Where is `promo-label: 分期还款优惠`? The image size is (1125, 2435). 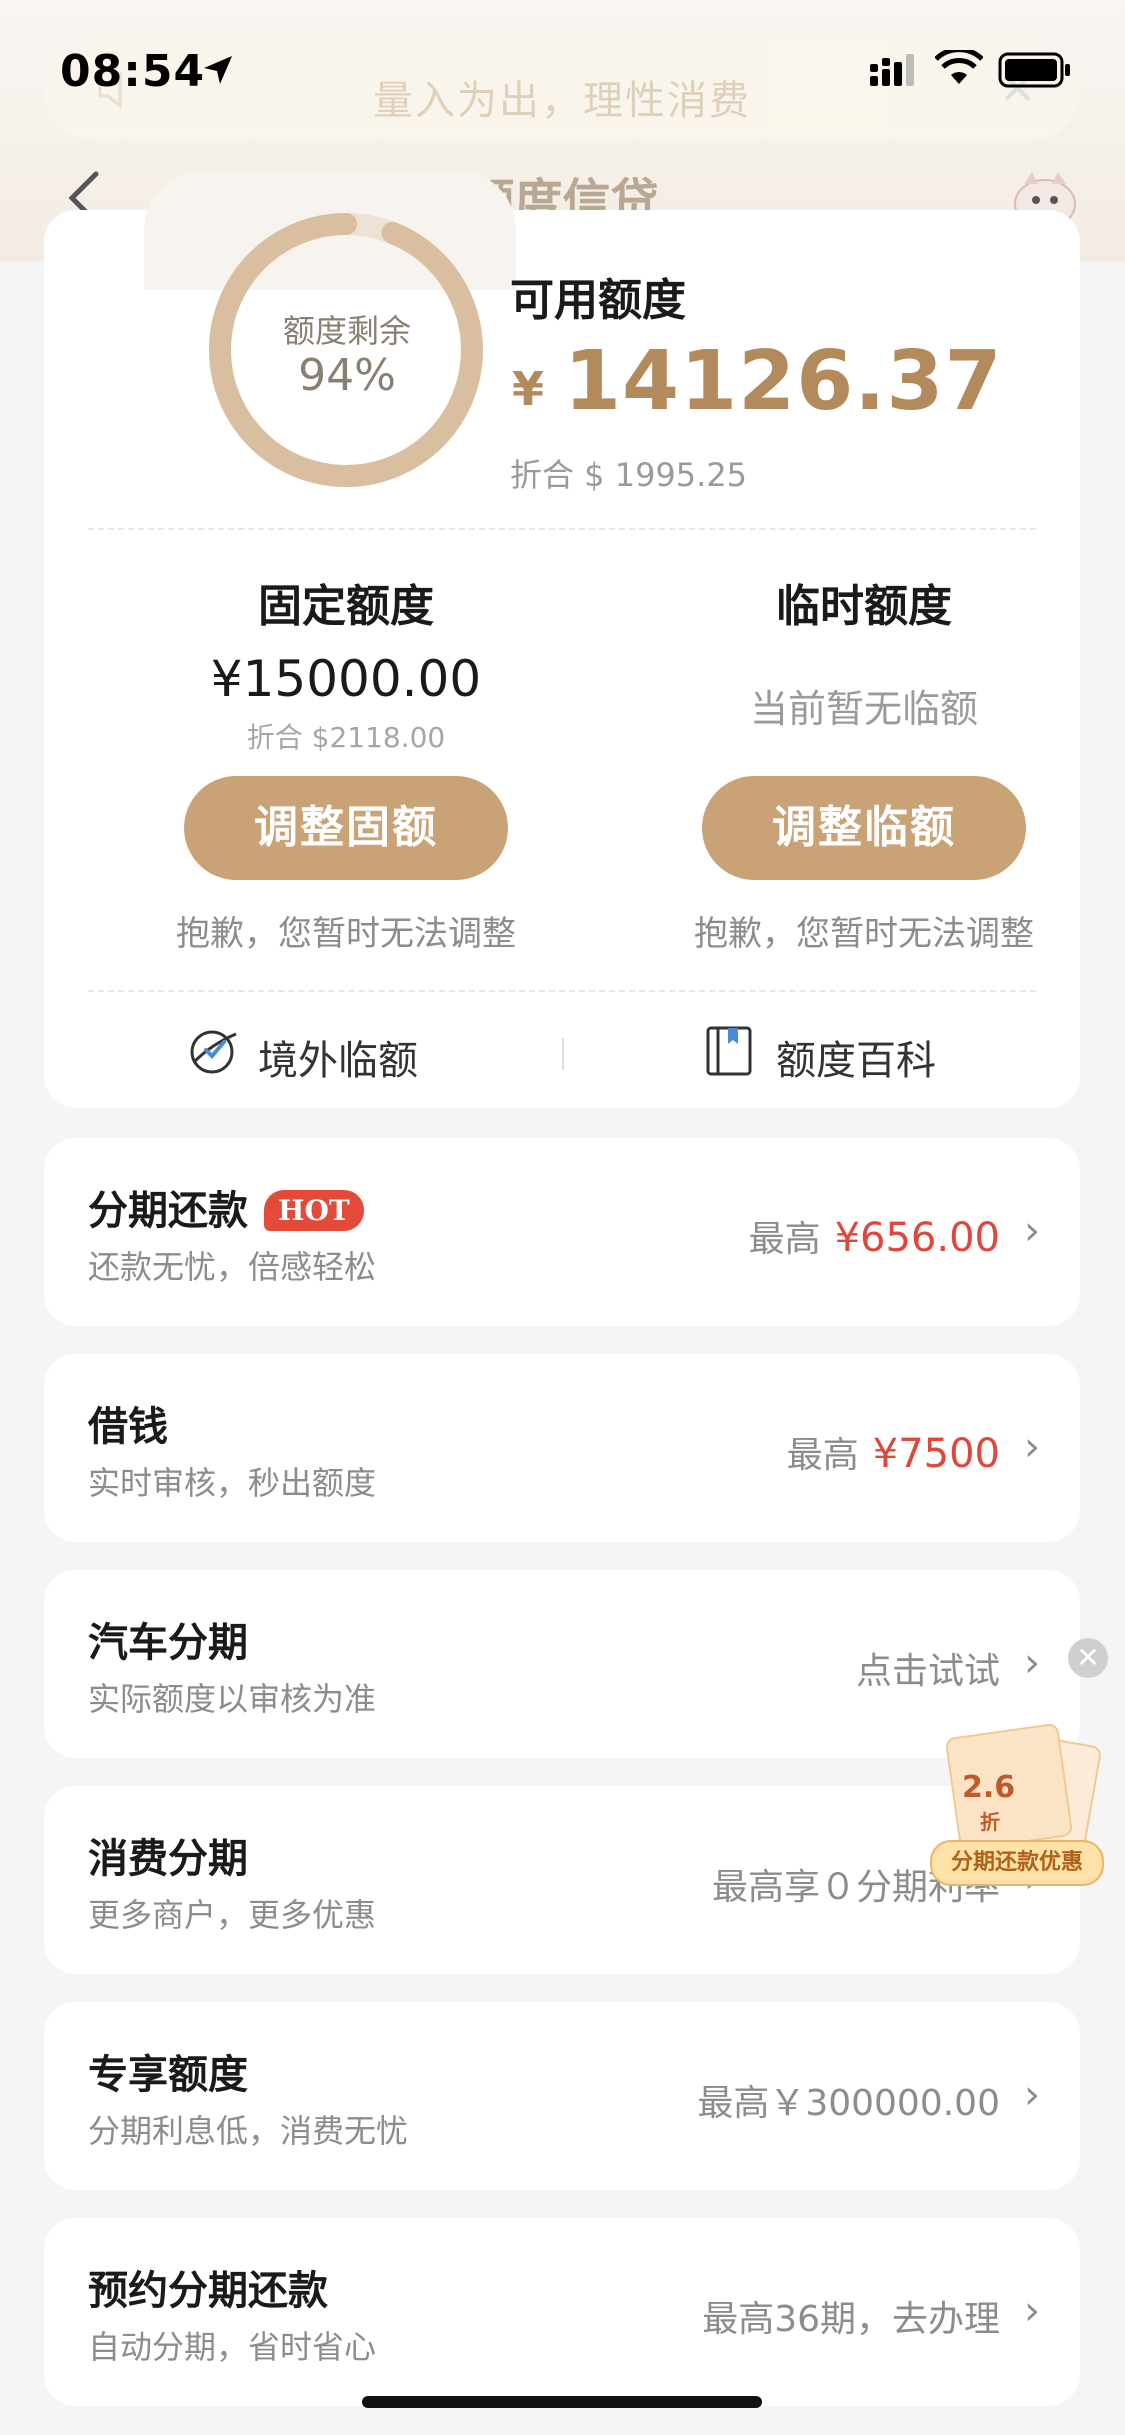
promo-label: 分期还款优惠 is located at coordinates (1017, 1863).